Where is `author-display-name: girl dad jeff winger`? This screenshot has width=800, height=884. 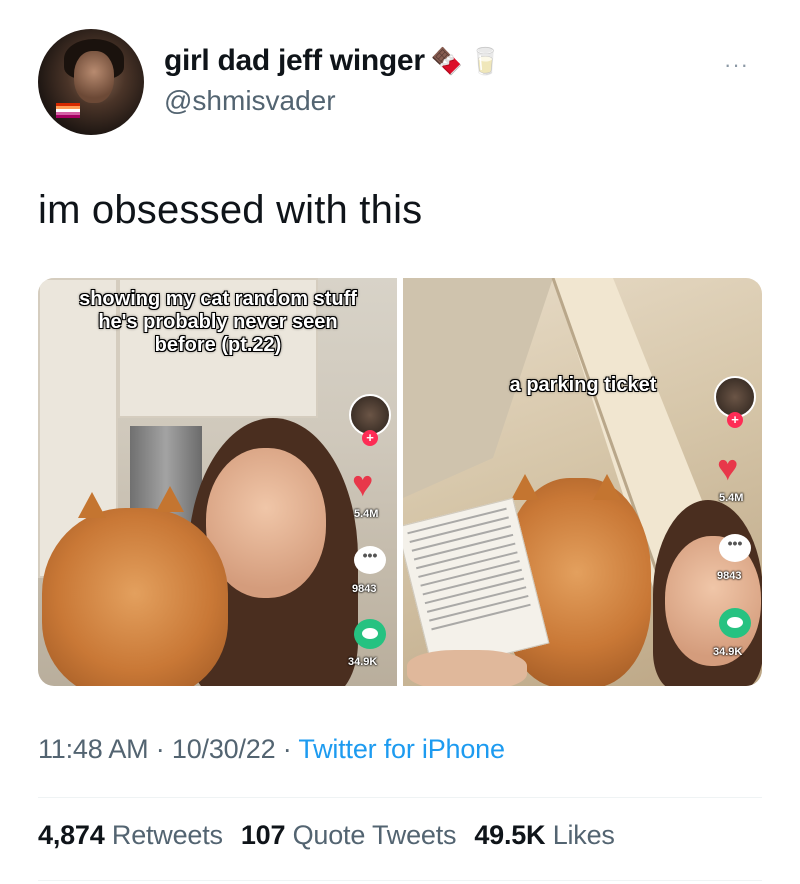 author-display-name: girl dad jeff winger is located at coordinates (294, 61).